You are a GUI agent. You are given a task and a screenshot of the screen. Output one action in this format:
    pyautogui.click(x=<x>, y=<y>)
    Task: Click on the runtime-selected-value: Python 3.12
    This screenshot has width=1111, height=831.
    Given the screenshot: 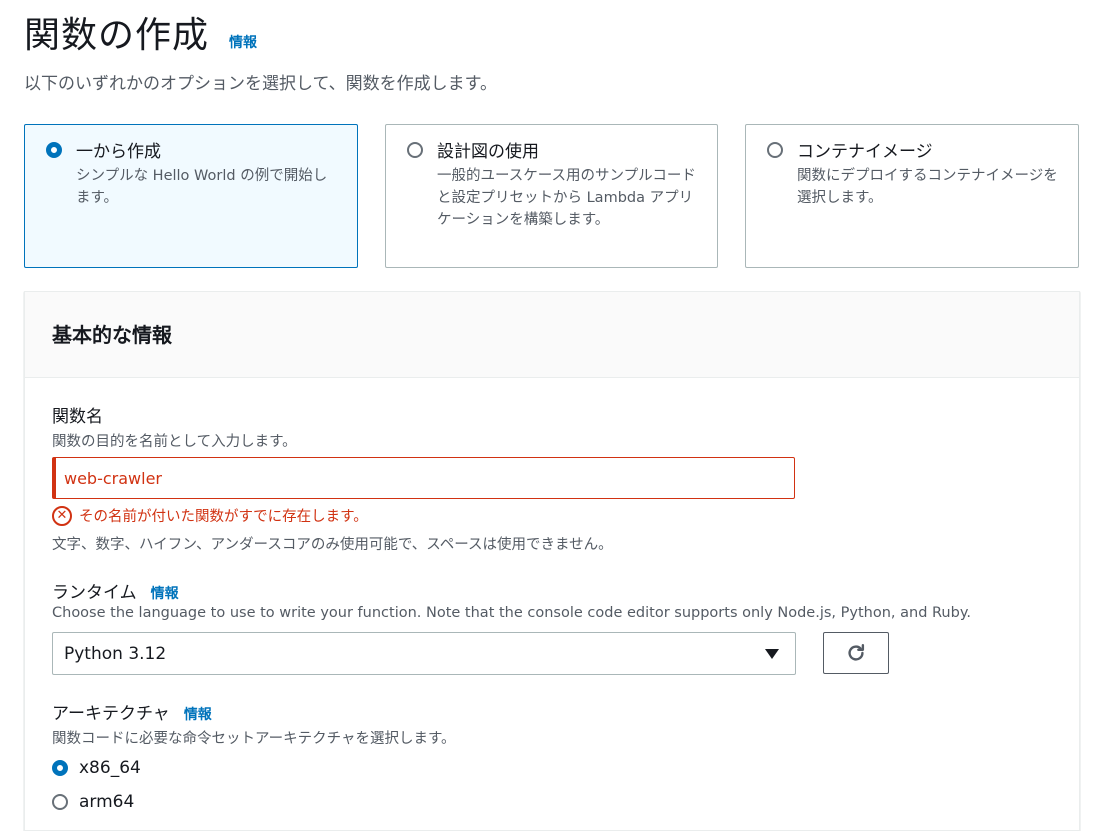 What is the action you would take?
    pyautogui.click(x=115, y=653)
    